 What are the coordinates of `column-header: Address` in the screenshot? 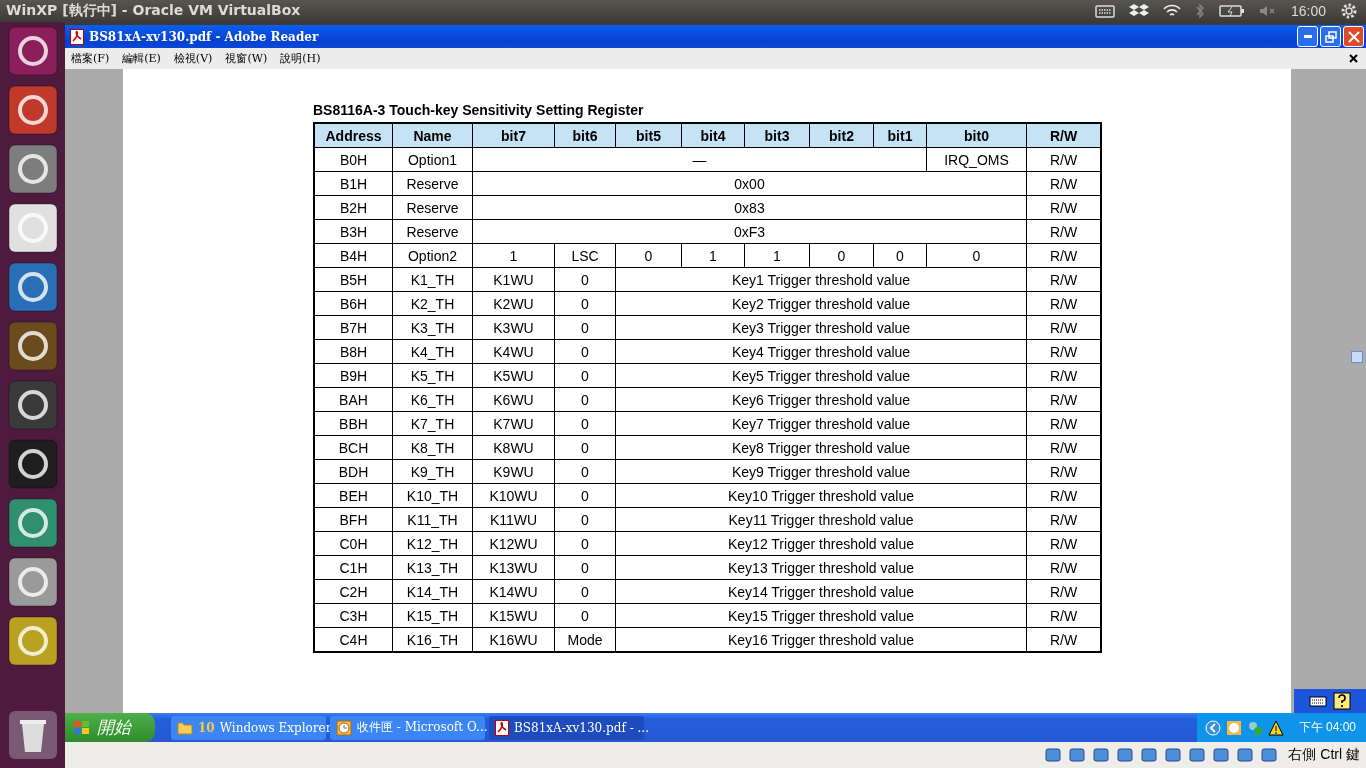 It's located at (353, 135).